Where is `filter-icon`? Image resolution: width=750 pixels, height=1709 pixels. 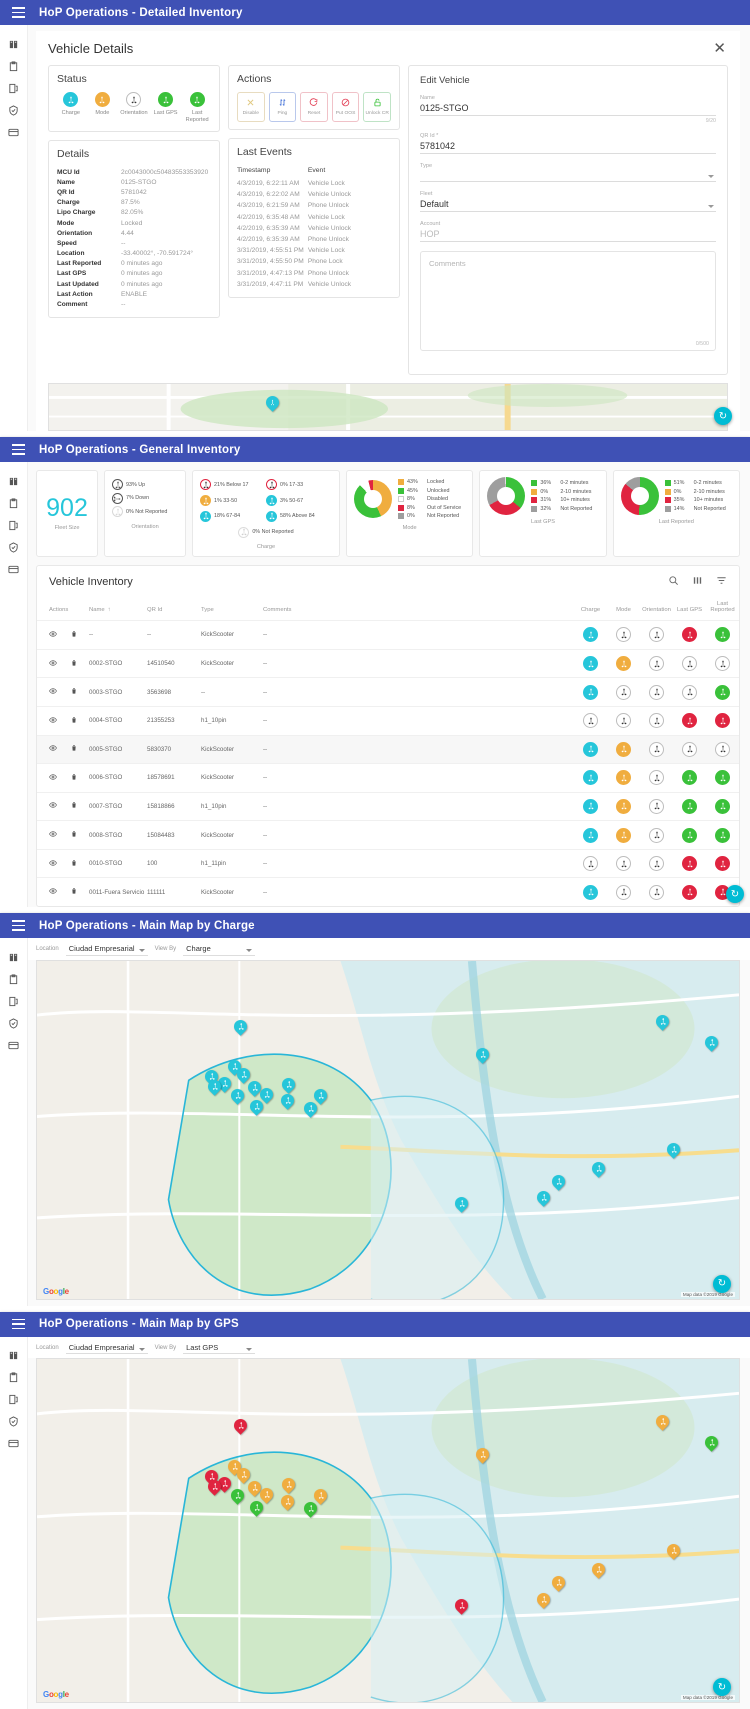
filter-icon is located at coordinates (721, 582).